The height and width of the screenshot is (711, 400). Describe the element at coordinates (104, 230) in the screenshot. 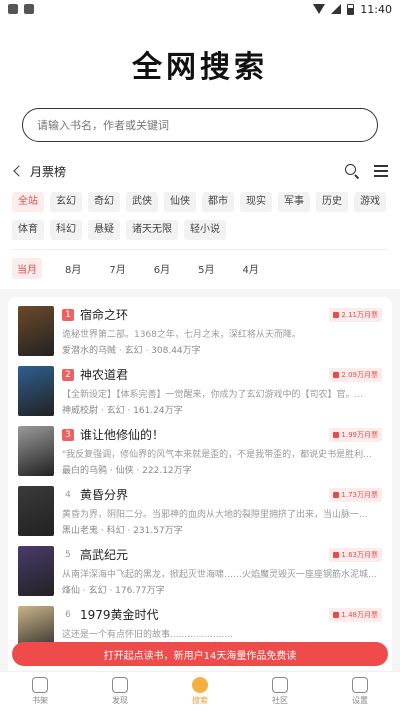

I see `category-chip: 悬疑` at that location.